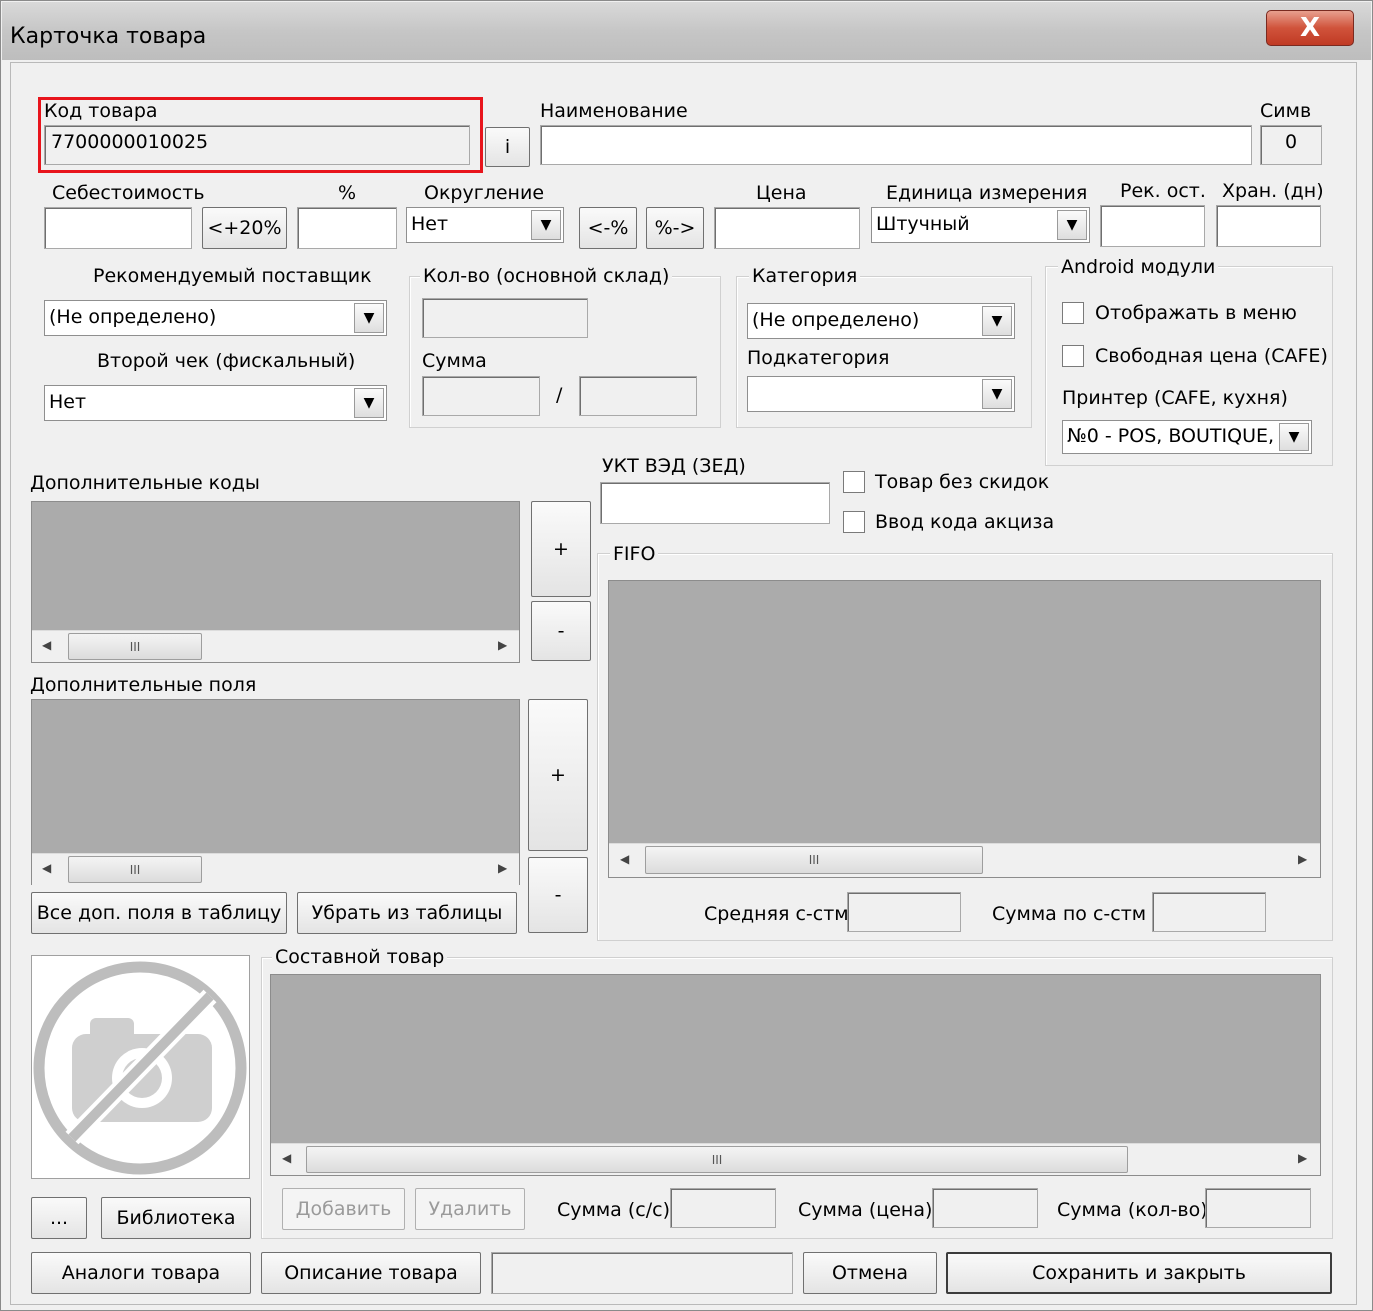 The height and width of the screenshot is (1311, 1373). What do you see at coordinates (1211, 356) in the screenshot?
I see `free-price-label: Свободная цена (CAFE)` at bounding box center [1211, 356].